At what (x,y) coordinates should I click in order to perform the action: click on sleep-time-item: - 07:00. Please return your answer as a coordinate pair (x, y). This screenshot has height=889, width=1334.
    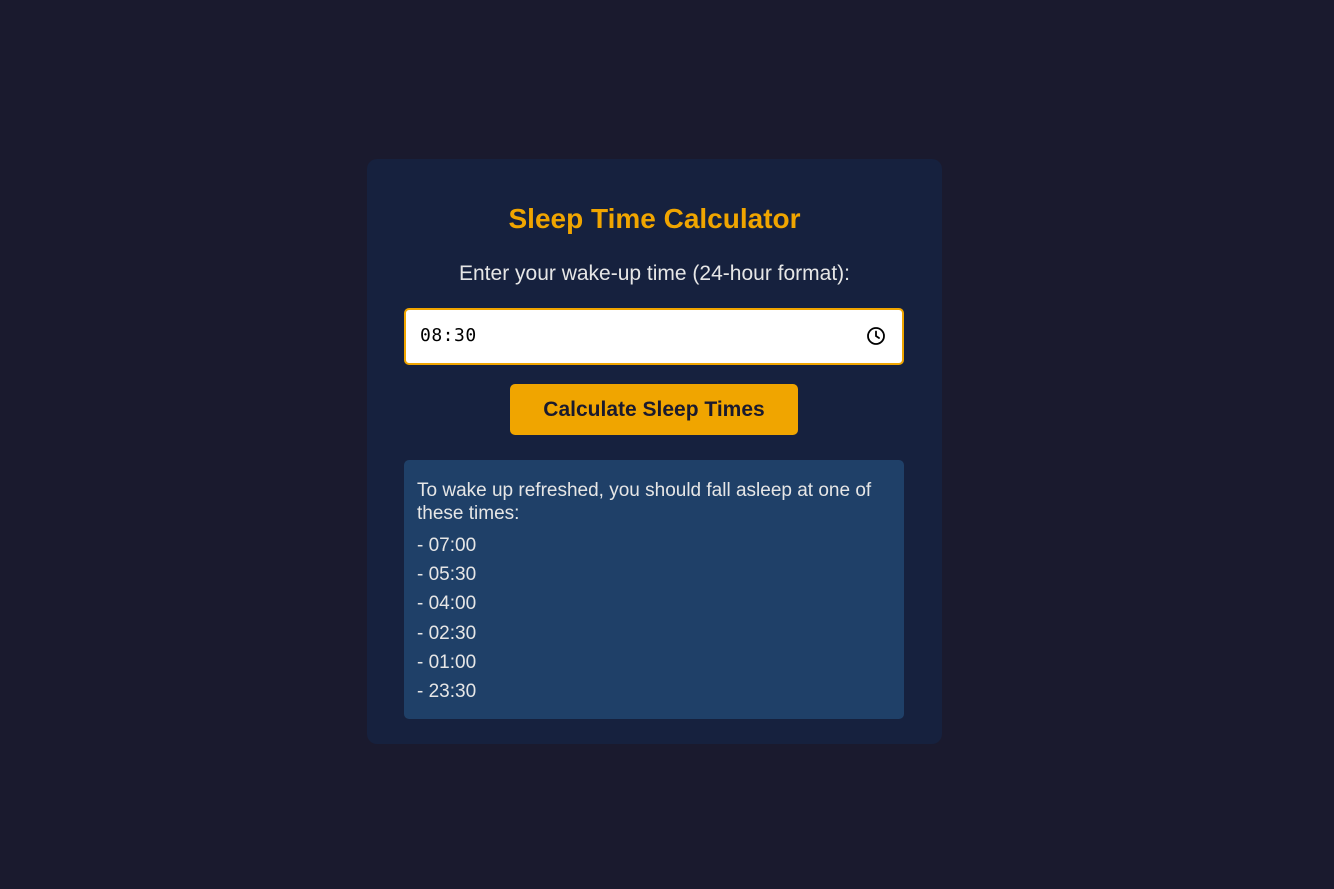
    Looking at the image, I should click on (447, 545).